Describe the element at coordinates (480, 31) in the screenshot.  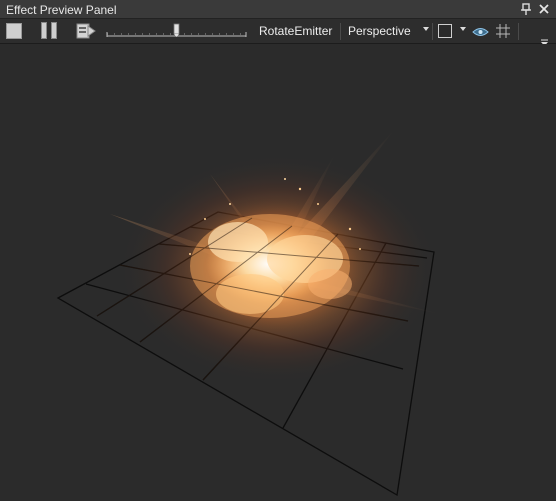
I see `eye-icon` at that location.